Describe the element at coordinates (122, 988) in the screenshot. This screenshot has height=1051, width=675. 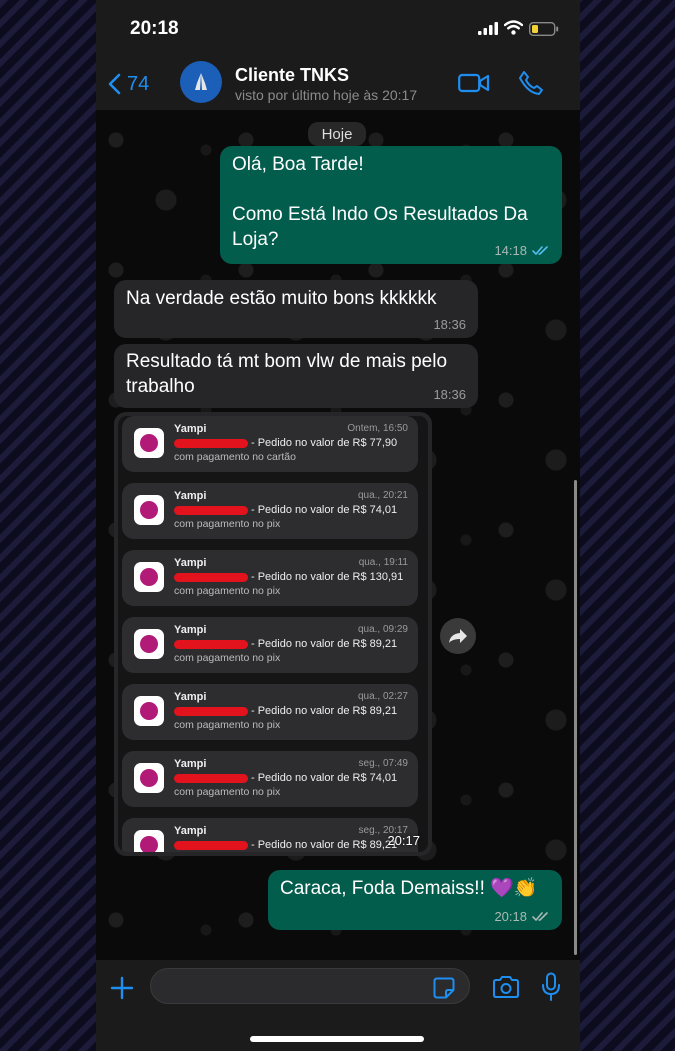
I see `plus-icon` at that location.